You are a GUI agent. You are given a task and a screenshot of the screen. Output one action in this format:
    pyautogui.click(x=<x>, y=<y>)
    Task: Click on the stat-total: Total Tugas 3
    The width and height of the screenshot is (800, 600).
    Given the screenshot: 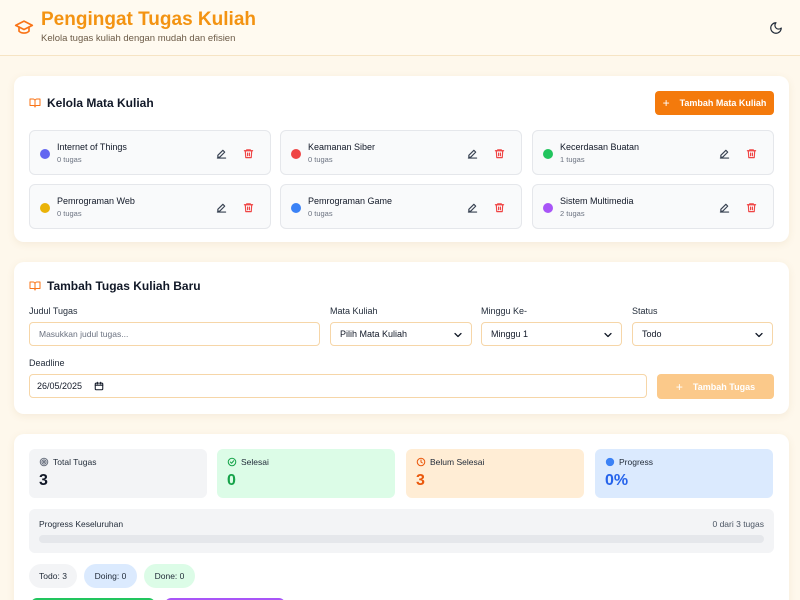 What is the action you would take?
    pyautogui.click(x=118, y=473)
    